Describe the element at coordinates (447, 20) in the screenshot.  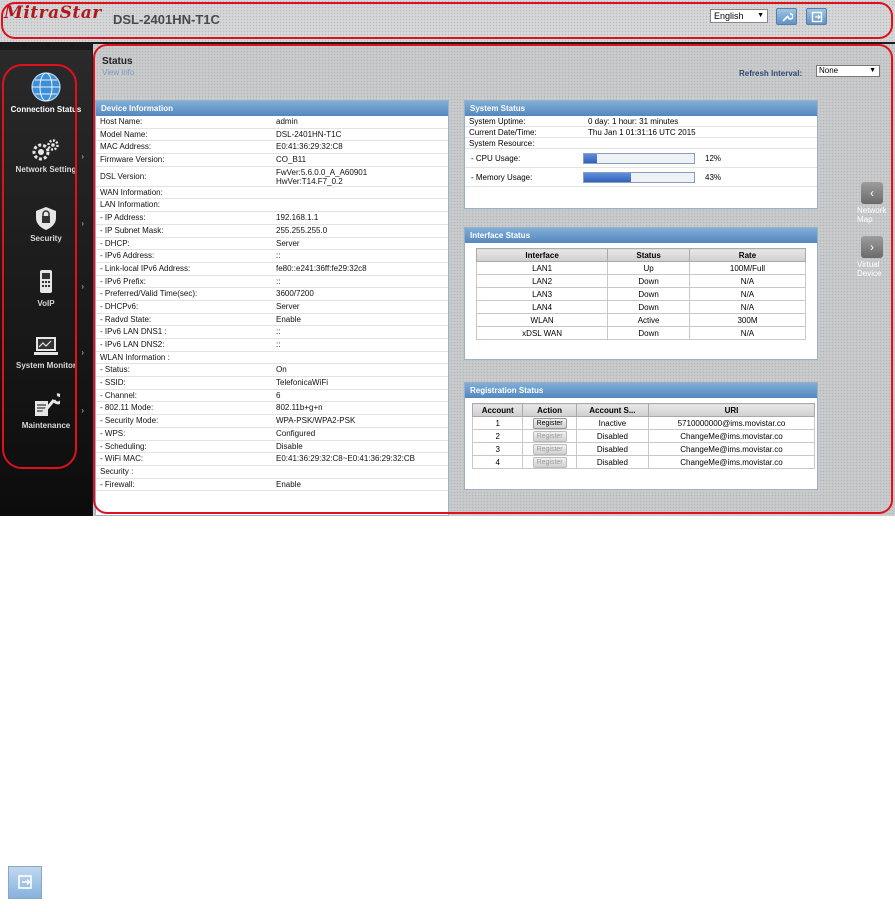
I see `header-highlight-frame` at that location.